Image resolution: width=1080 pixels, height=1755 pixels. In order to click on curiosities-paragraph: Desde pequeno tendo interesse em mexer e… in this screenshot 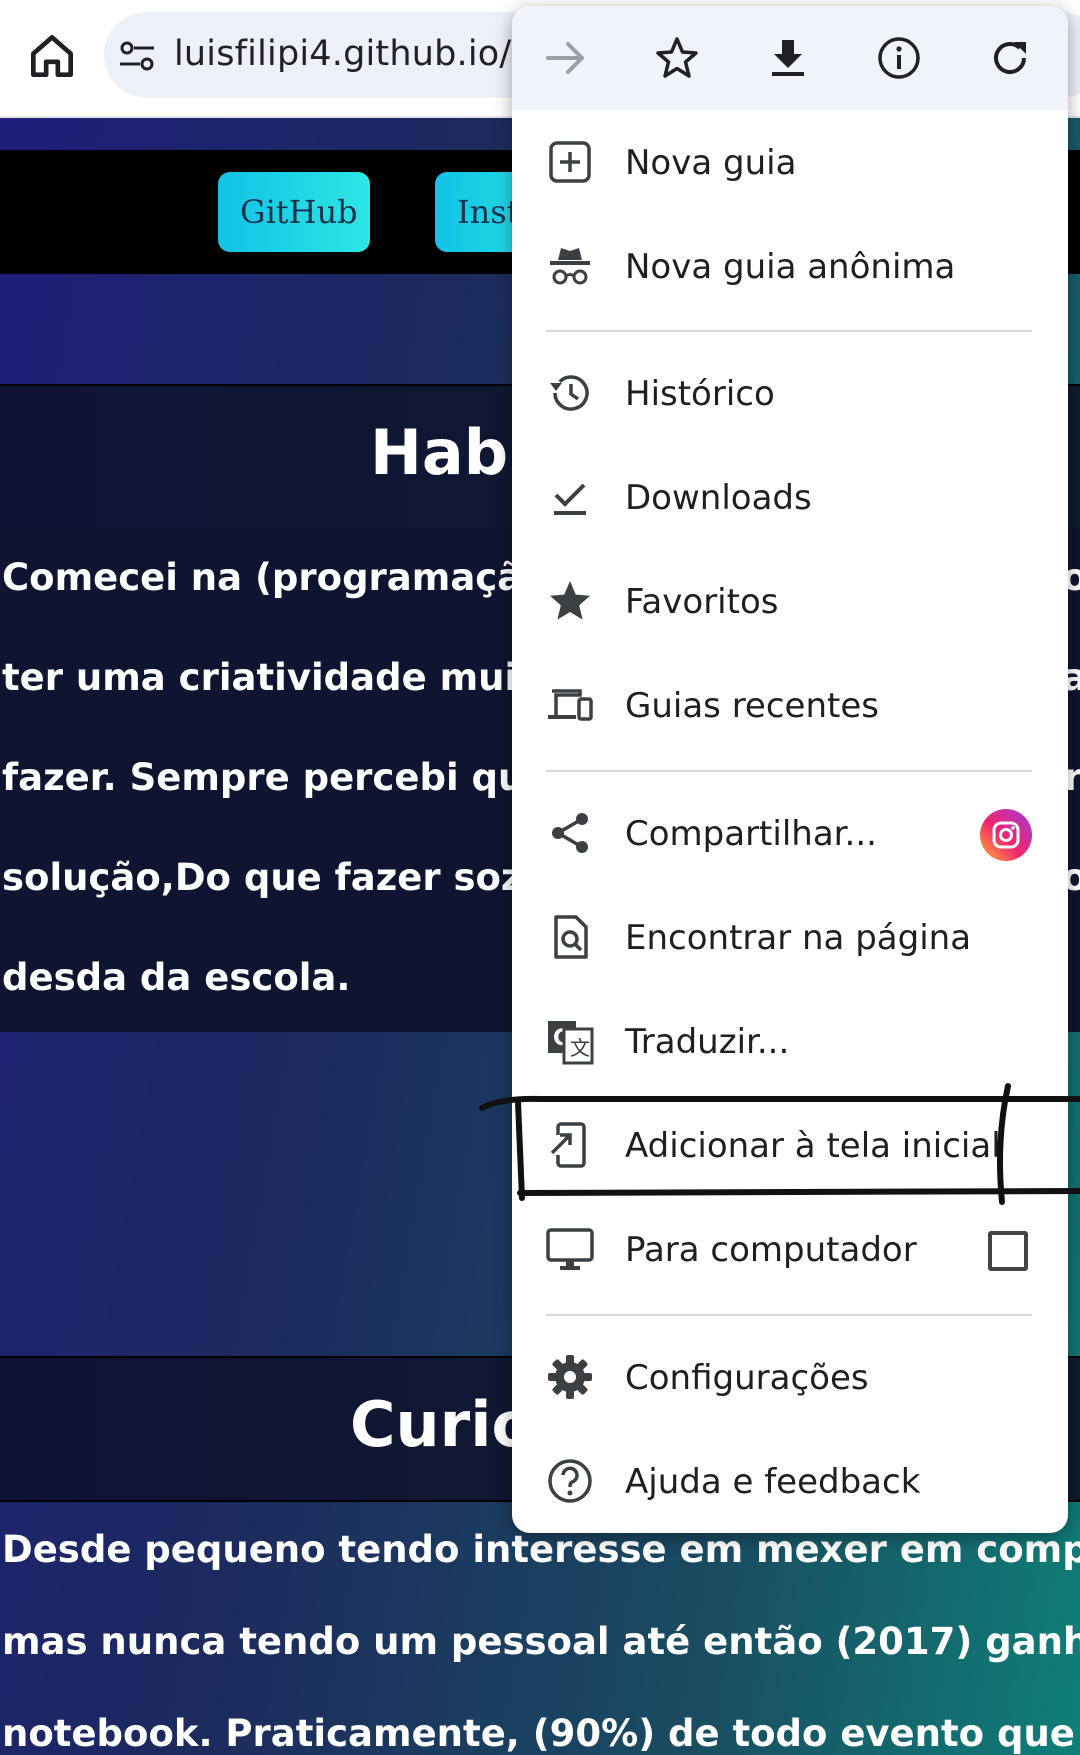, I will do `click(540, 1627)`.